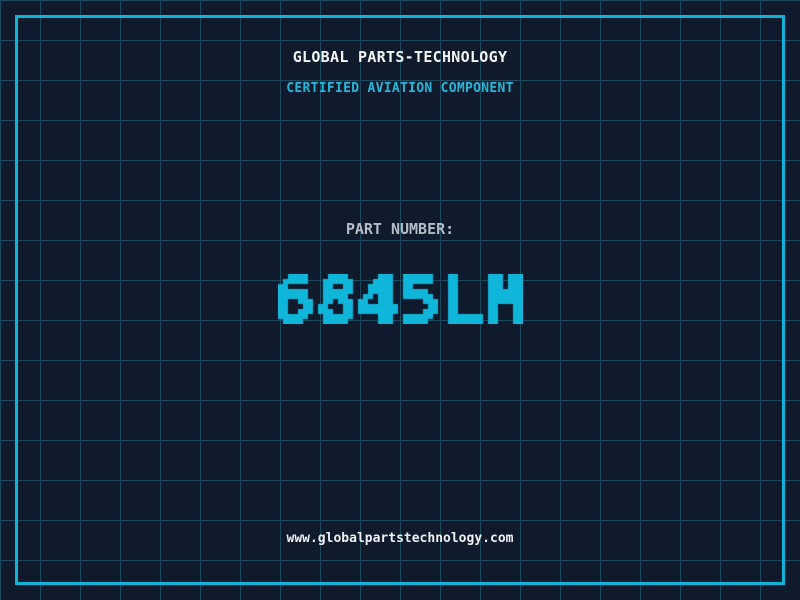 The image size is (800, 600). I want to click on part-number-label: PART NUMBER:, so click(400, 229).